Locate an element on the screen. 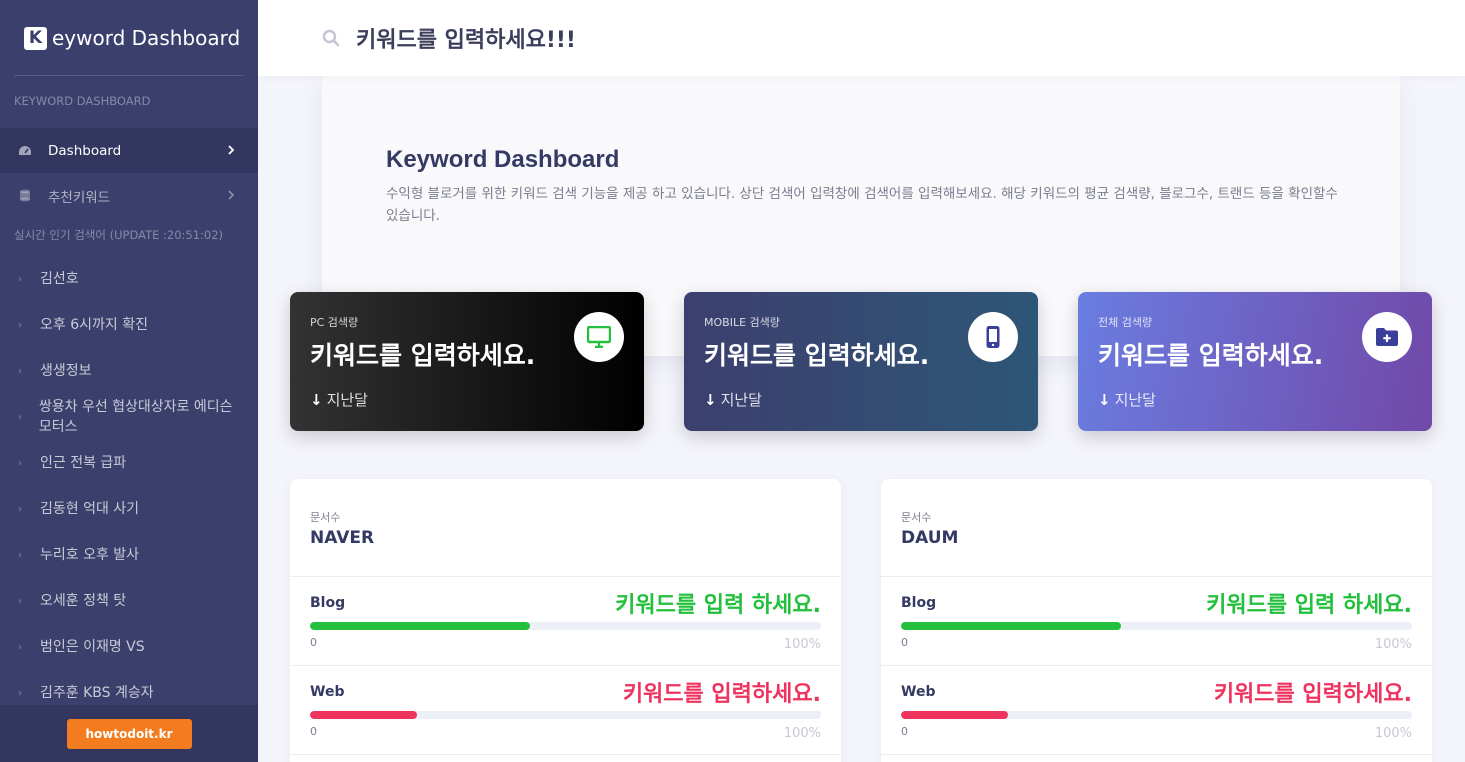 The image size is (1465, 762). trending-item: › 오후 6시까지 확진 is located at coordinates (129, 325).